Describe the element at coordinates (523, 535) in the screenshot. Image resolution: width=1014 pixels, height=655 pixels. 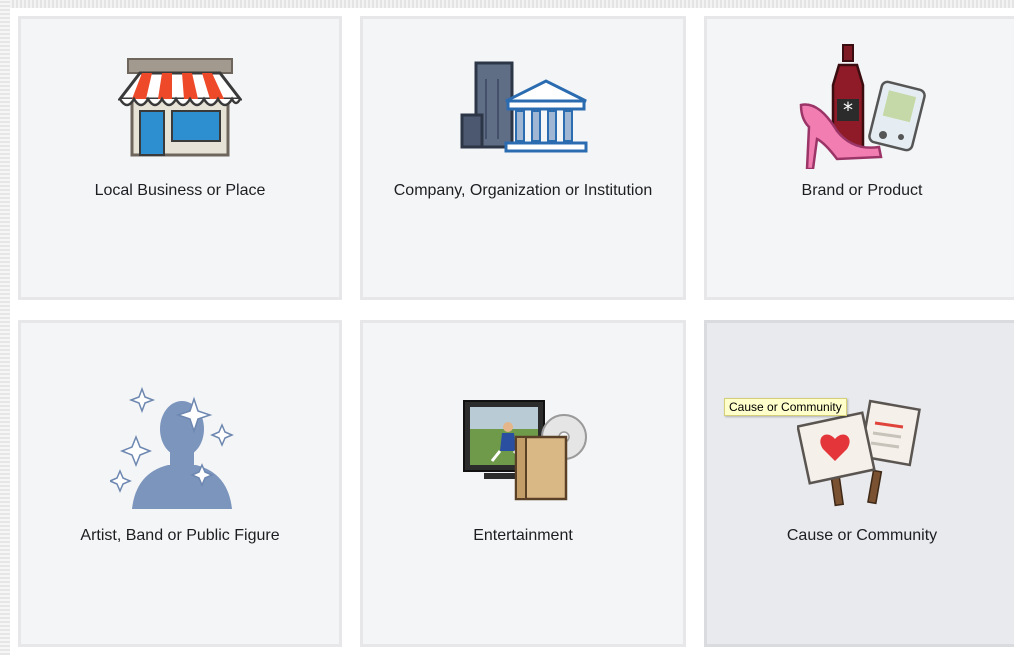
I see `category-label: Entertainment` at that location.